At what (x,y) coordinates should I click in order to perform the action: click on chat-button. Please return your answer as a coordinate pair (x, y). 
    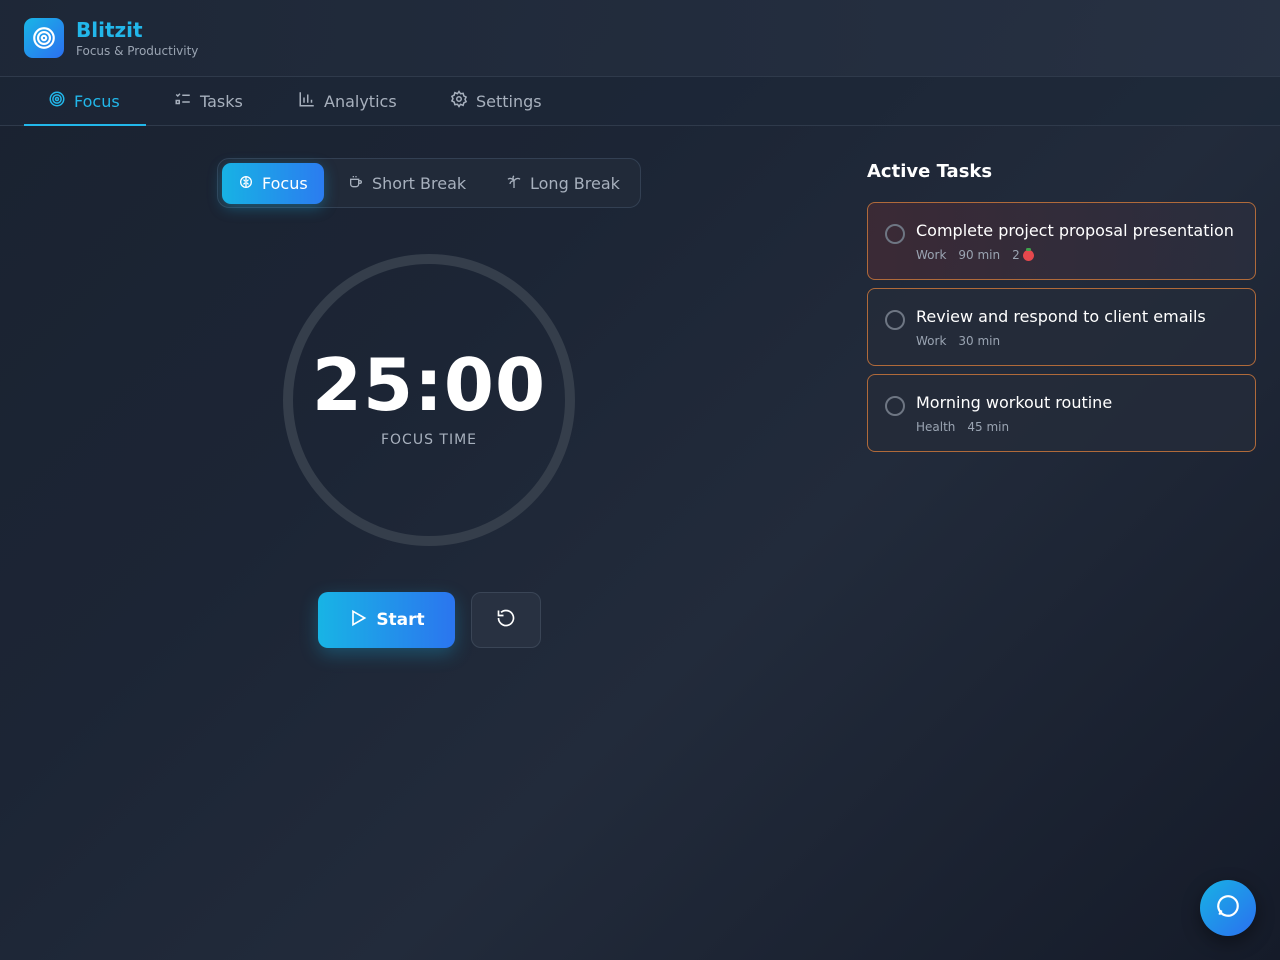
    Looking at the image, I should click on (1228, 908).